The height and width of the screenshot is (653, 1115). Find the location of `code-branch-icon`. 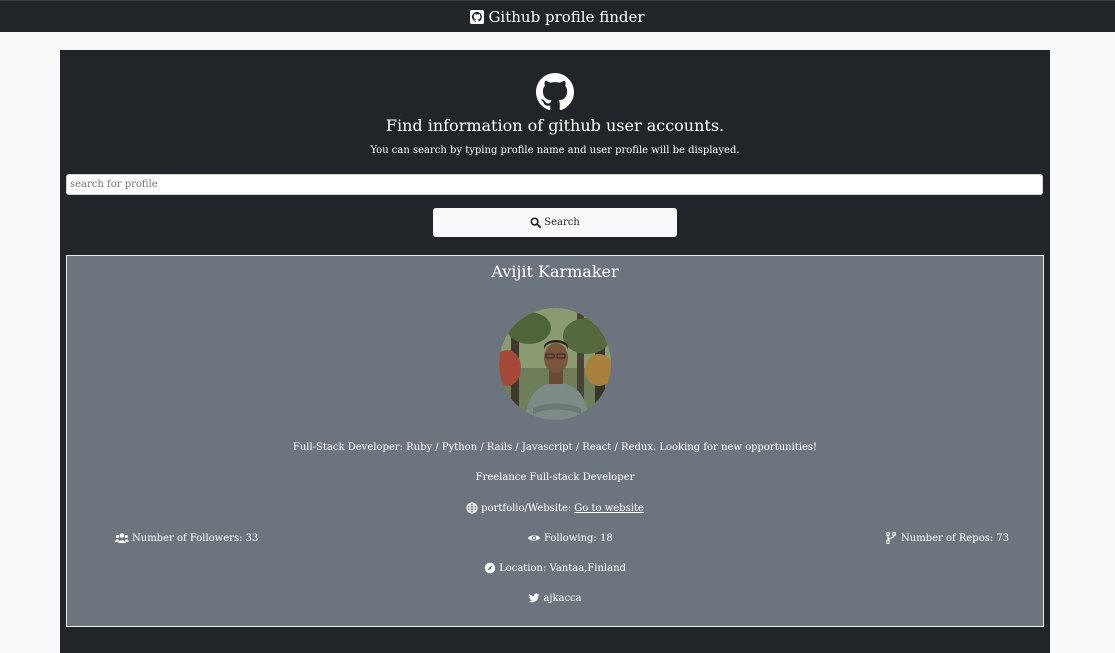

code-branch-icon is located at coordinates (891, 538).